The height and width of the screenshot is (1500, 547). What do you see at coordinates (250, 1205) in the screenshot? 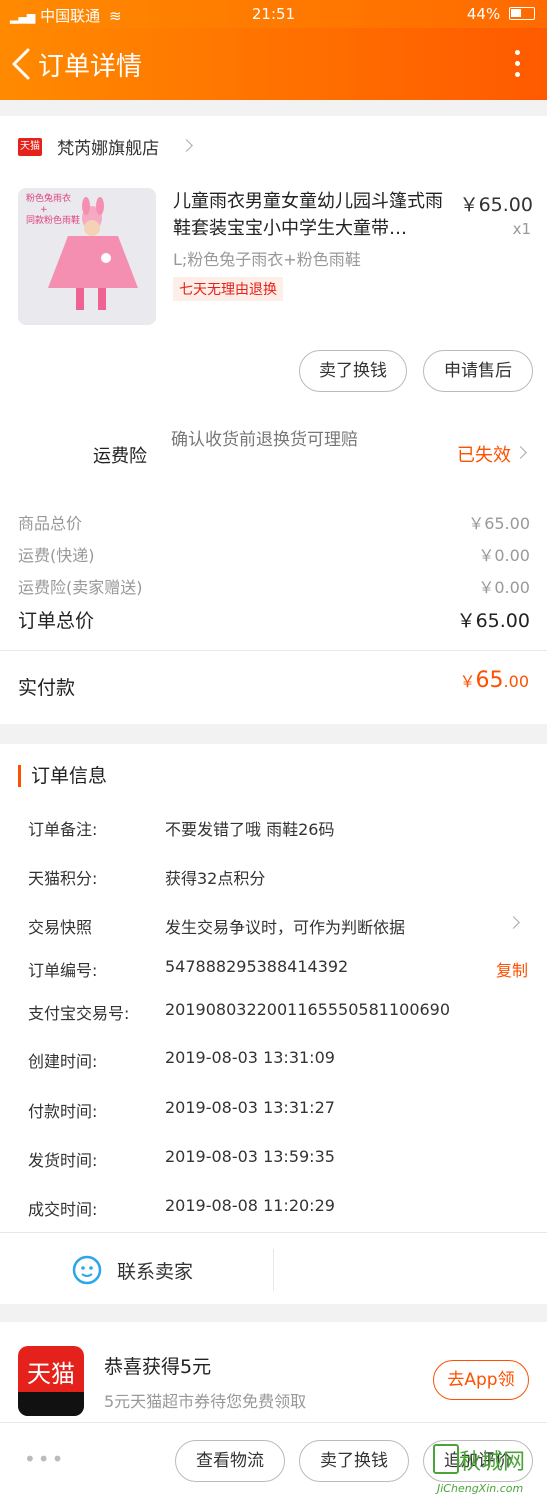
I see `info-value: 2019-08-08 11:20:29` at bounding box center [250, 1205].